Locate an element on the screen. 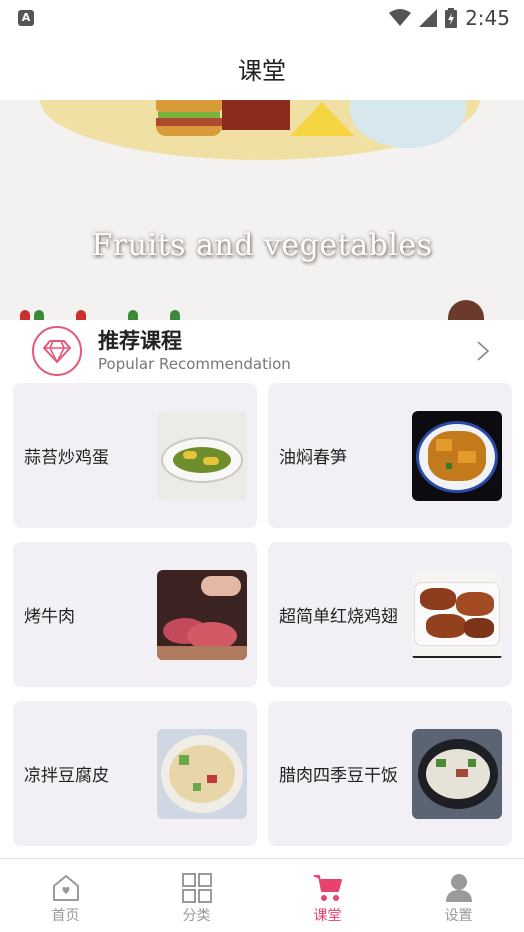  app-notification-icon: A is located at coordinates (26, 18).